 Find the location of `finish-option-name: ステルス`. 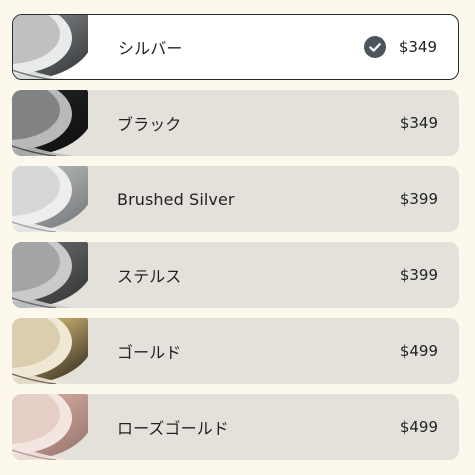

finish-option-name: ステルス is located at coordinates (149, 276).